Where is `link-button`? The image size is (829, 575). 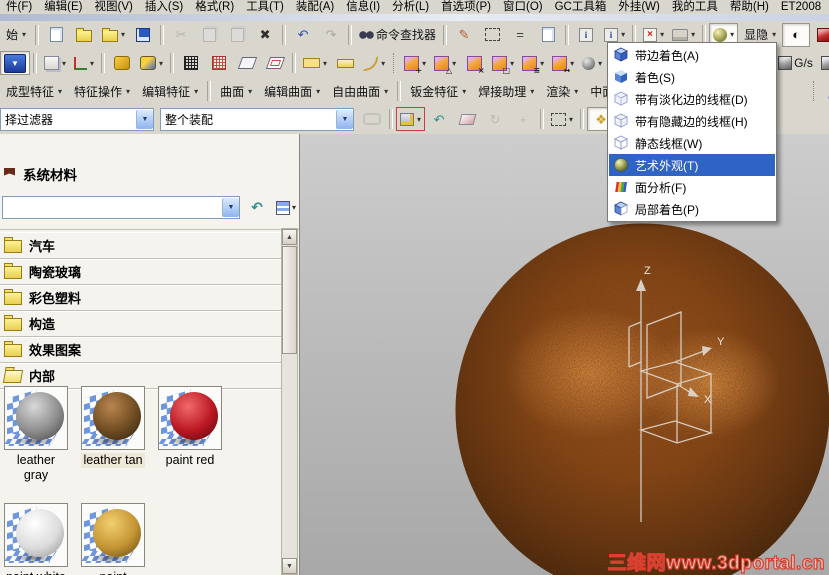
link-button is located at coordinates (372, 119).